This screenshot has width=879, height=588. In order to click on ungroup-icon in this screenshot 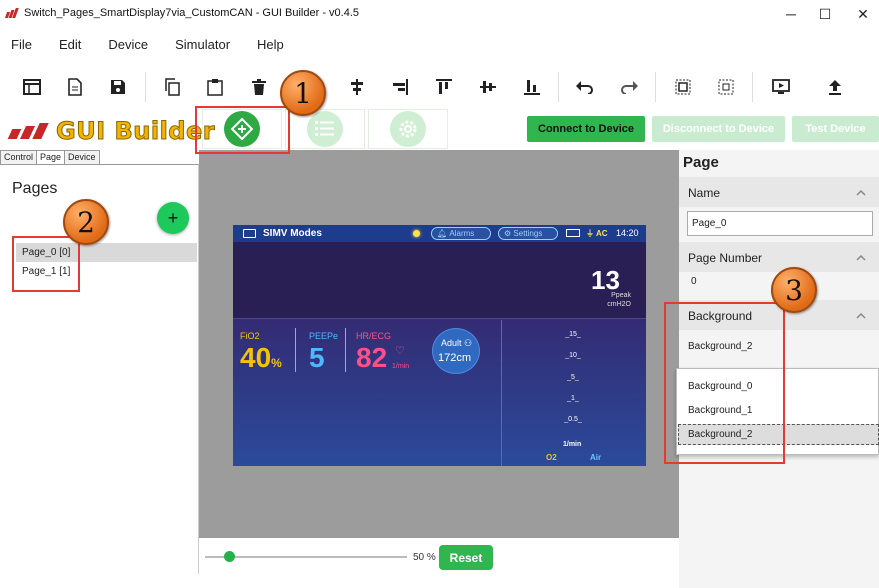, I will do `click(726, 87)`.